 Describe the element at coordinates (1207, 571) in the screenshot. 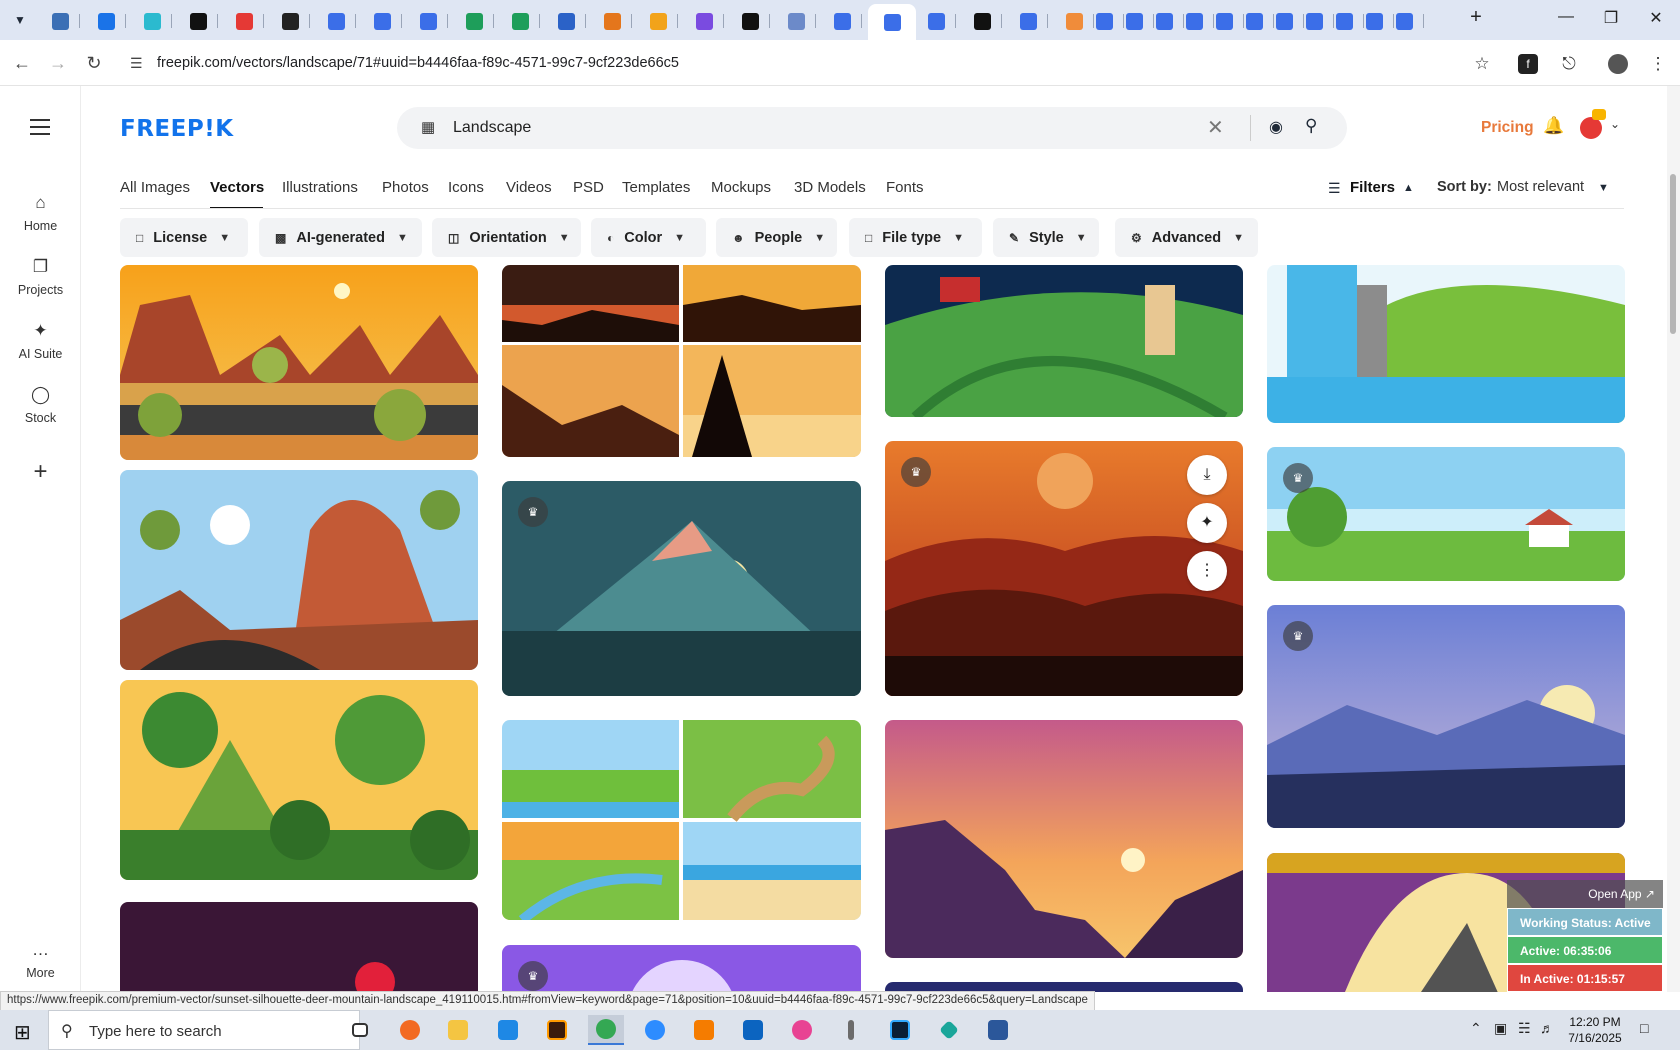

I see `more-options-button: ⋮` at that location.